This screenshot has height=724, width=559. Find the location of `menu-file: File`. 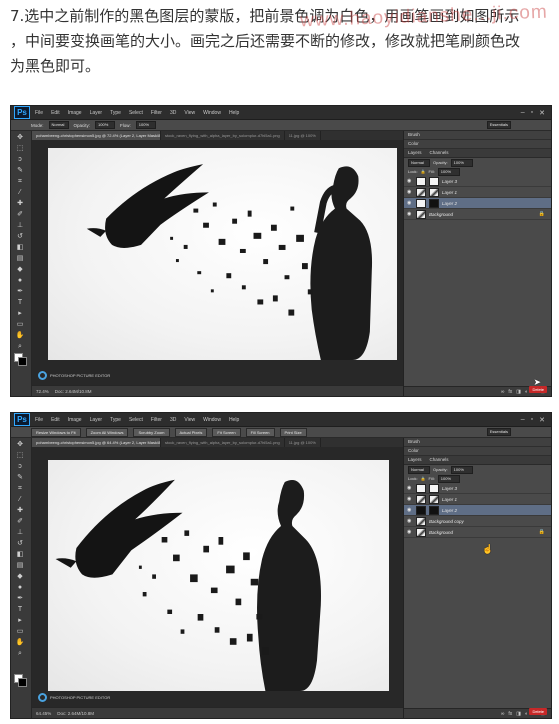

menu-file: File is located at coordinates (39, 113).